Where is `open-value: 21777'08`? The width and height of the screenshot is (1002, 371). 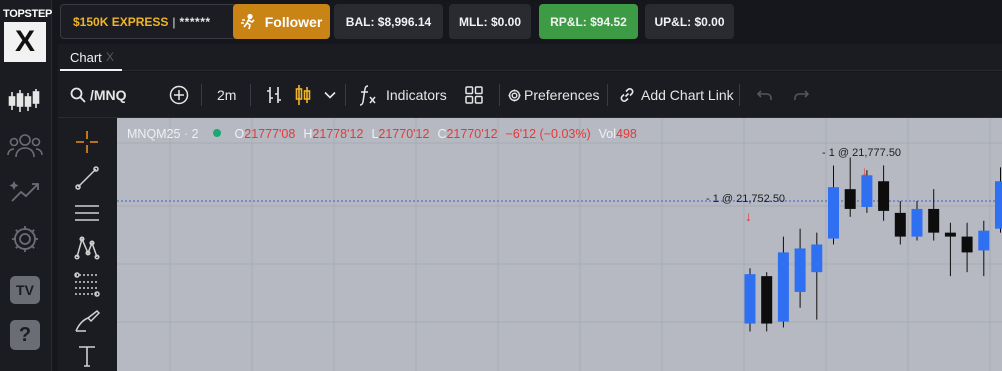
open-value: 21777'08 is located at coordinates (270, 134).